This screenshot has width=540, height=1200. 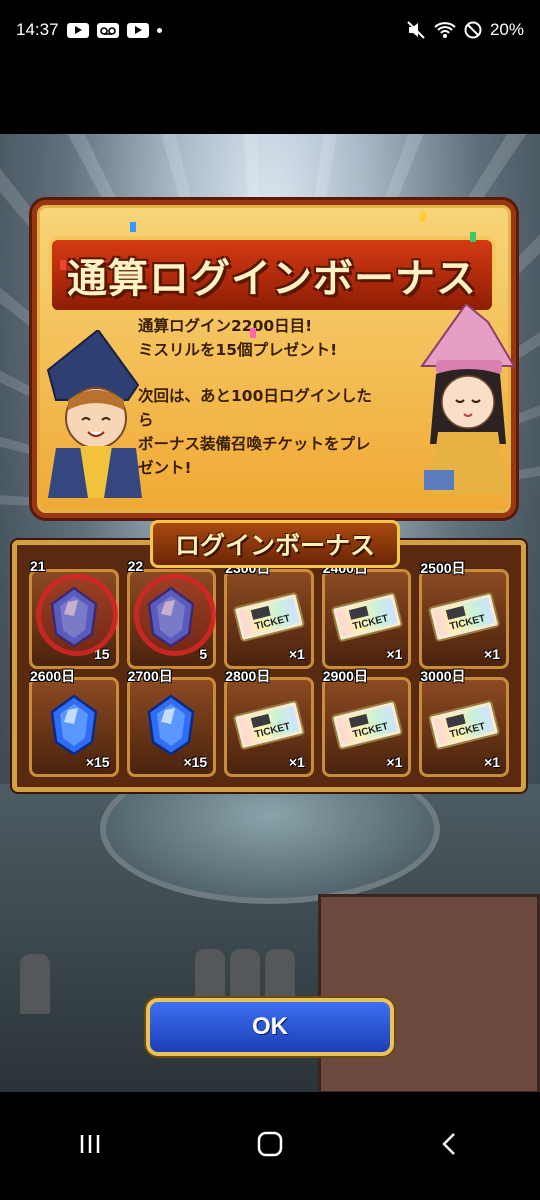 I want to click on navigation-bar, so click(x=270, y=1146).